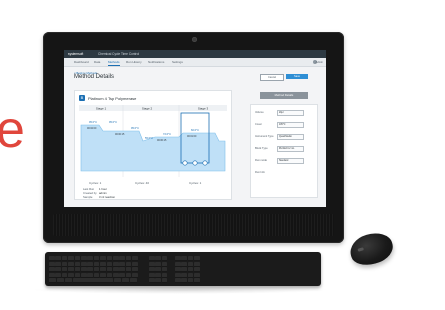 The width and height of the screenshot is (445, 310). Describe the element at coordinates (290, 125) in the screenshot. I see `cover-field: 105°C` at that location.